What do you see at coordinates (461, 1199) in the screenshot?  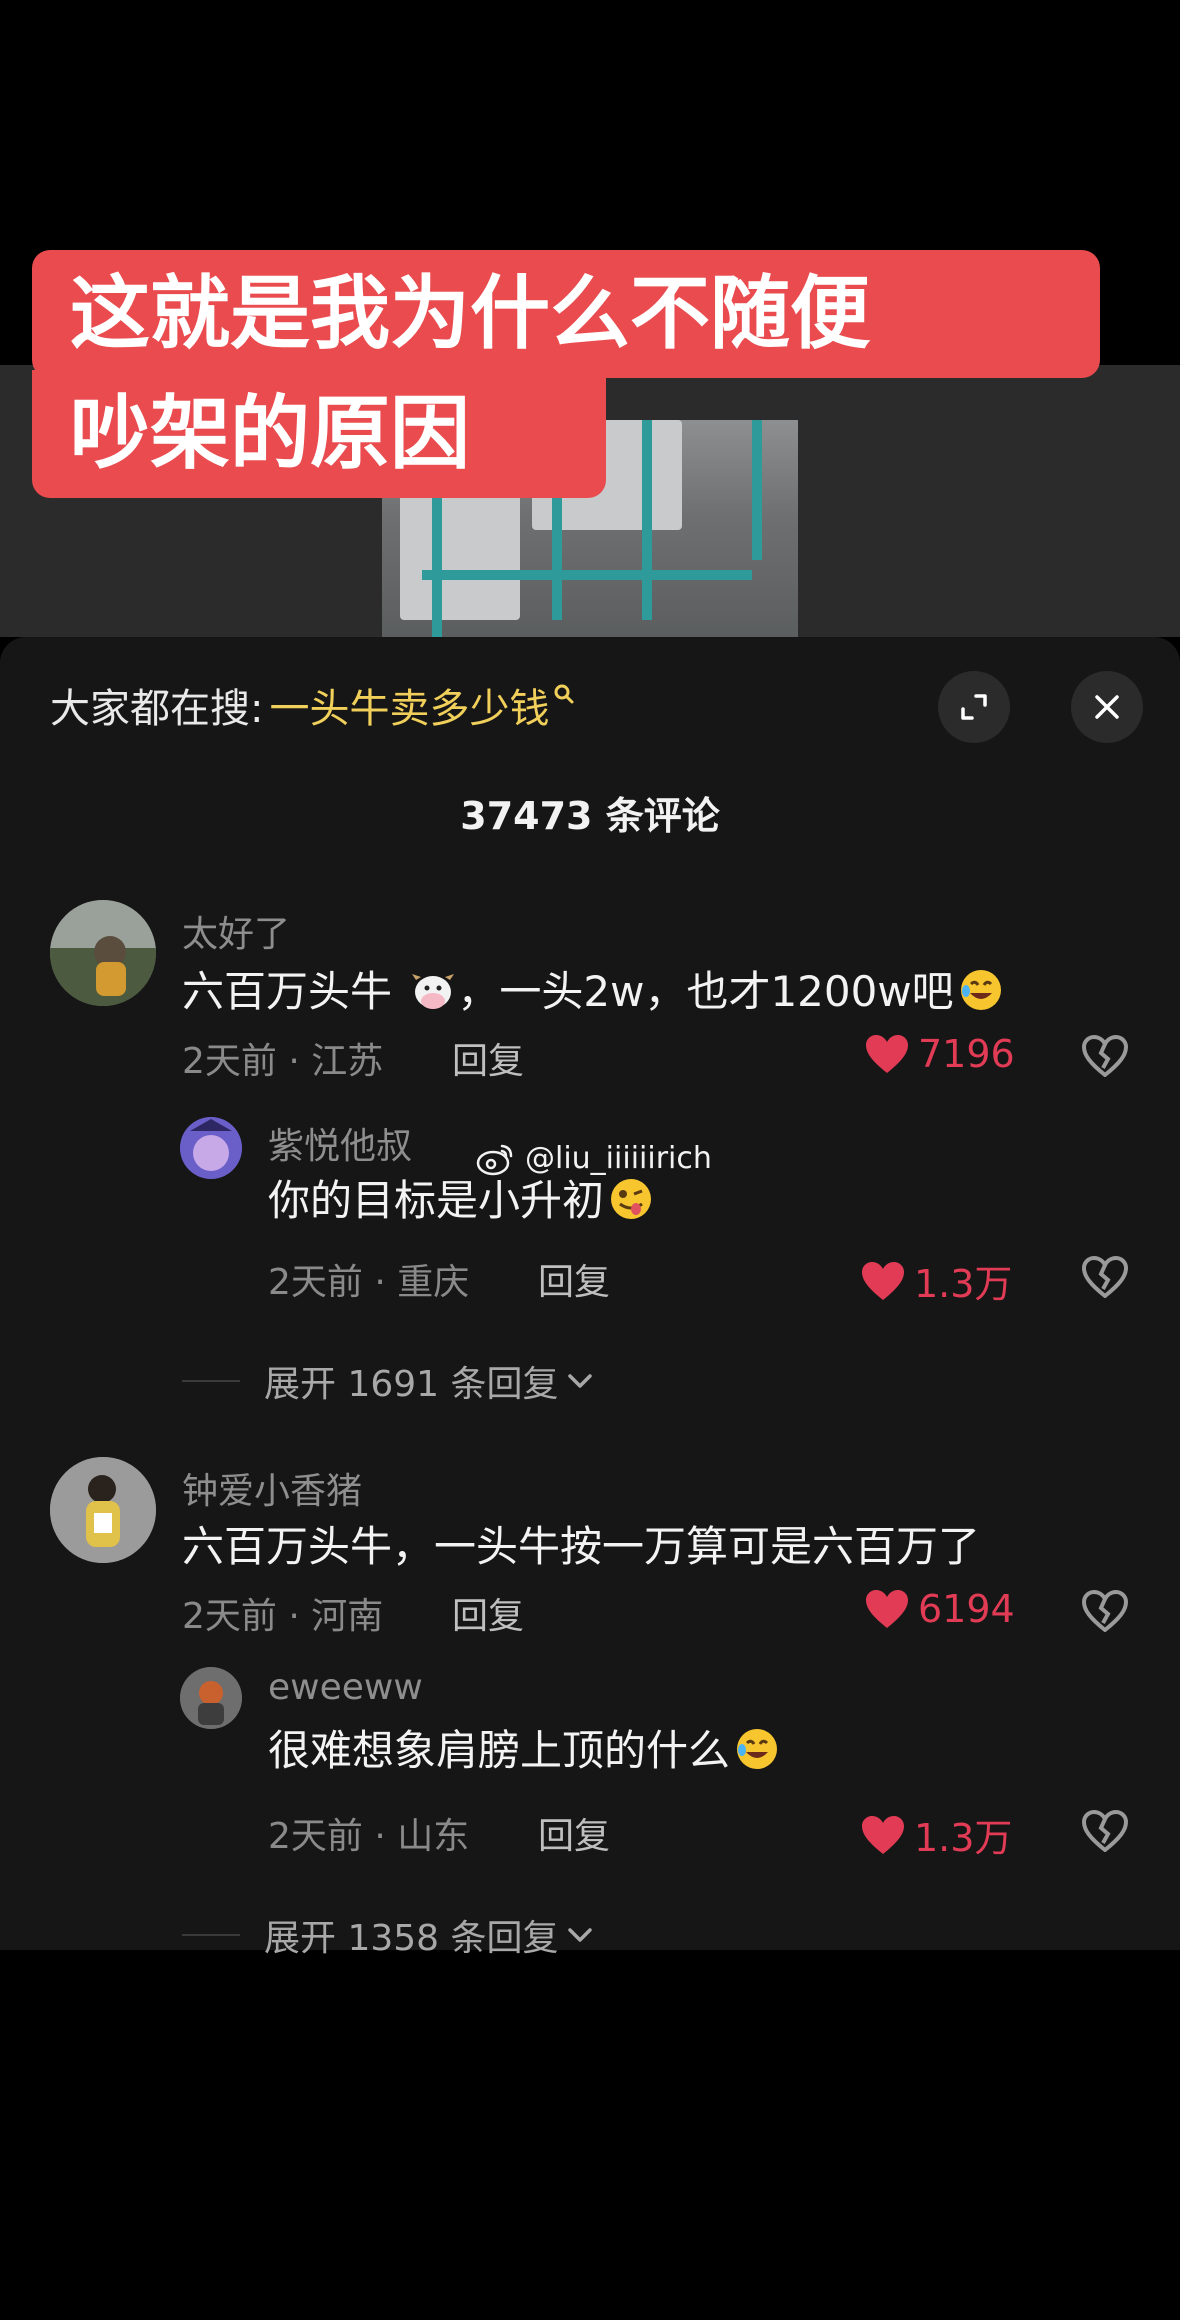 I see `reply-text: 你的目标是小升初` at bounding box center [461, 1199].